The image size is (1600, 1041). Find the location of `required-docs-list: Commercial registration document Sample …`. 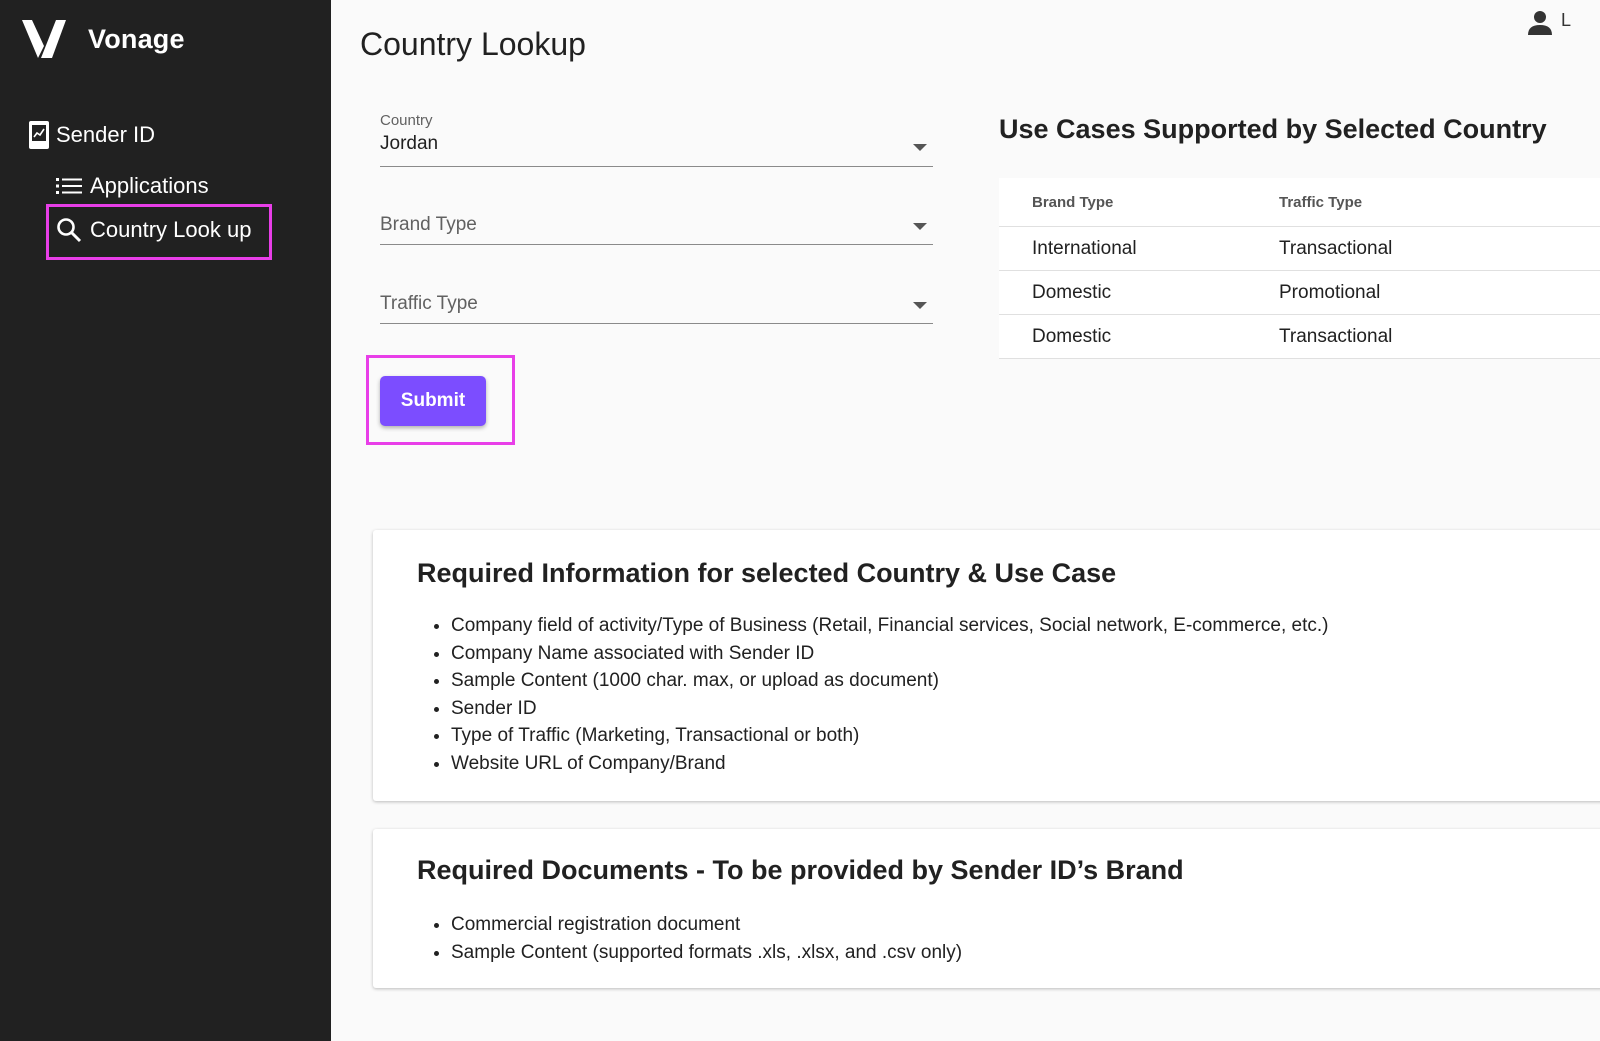

required-docs-list: Commercial registration document Sample … is located at coordinates (689, 938).